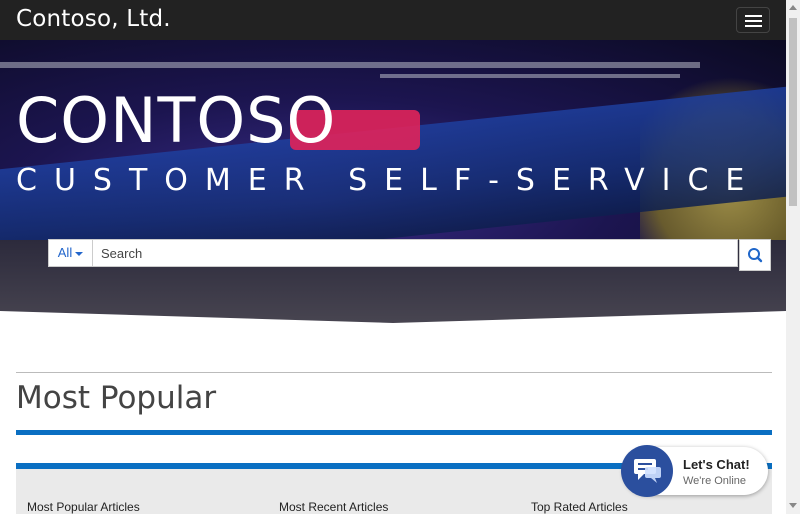 The image size is (800, 514). What do you see at coordinates (716, 464) in the screenshot?
I see `chat-title: Let's Chat!` at bounding box center [716, 464].